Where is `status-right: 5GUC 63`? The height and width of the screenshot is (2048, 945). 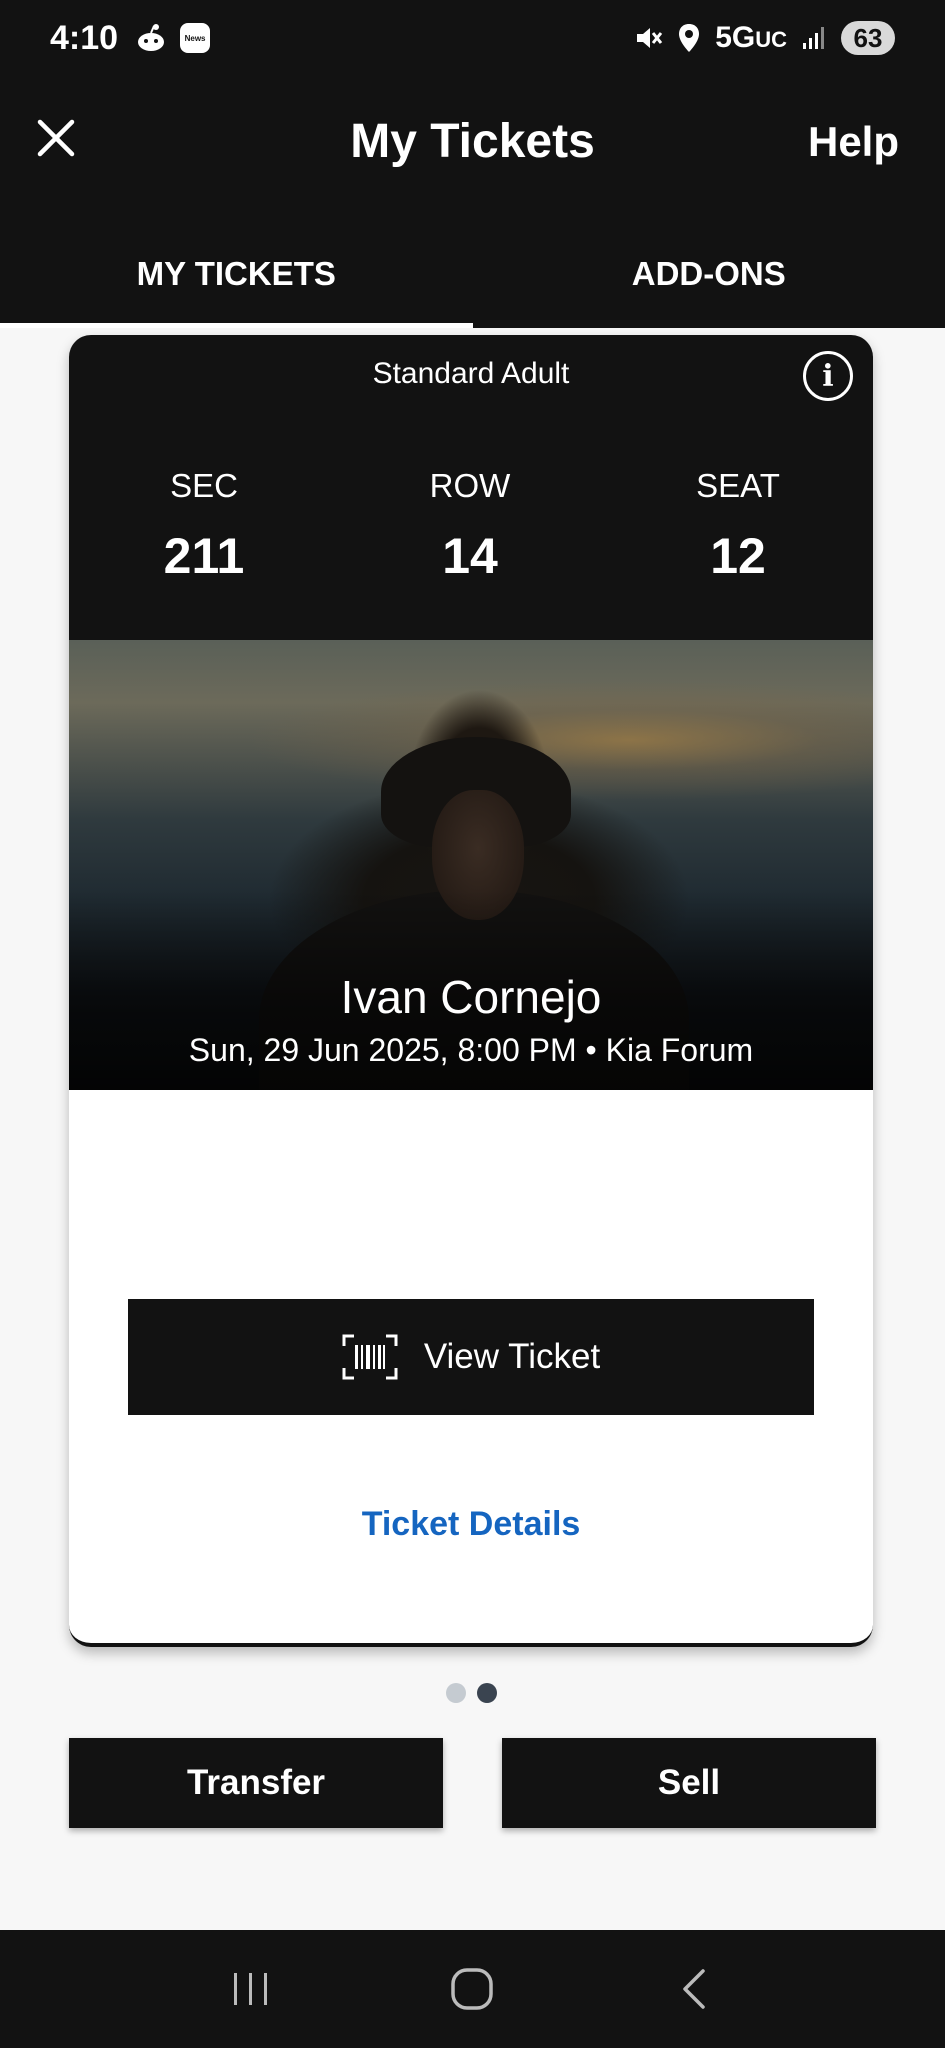
status-right: 5GUC 63 is located at coordinates (764, 38).